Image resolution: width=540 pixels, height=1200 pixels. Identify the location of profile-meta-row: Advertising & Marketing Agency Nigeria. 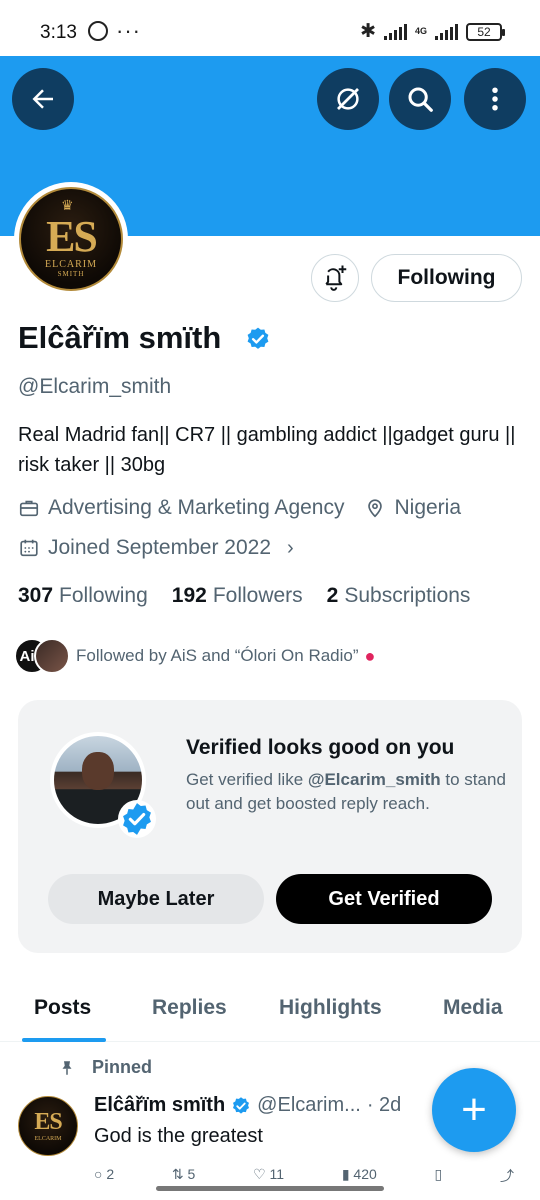
(239, 508).